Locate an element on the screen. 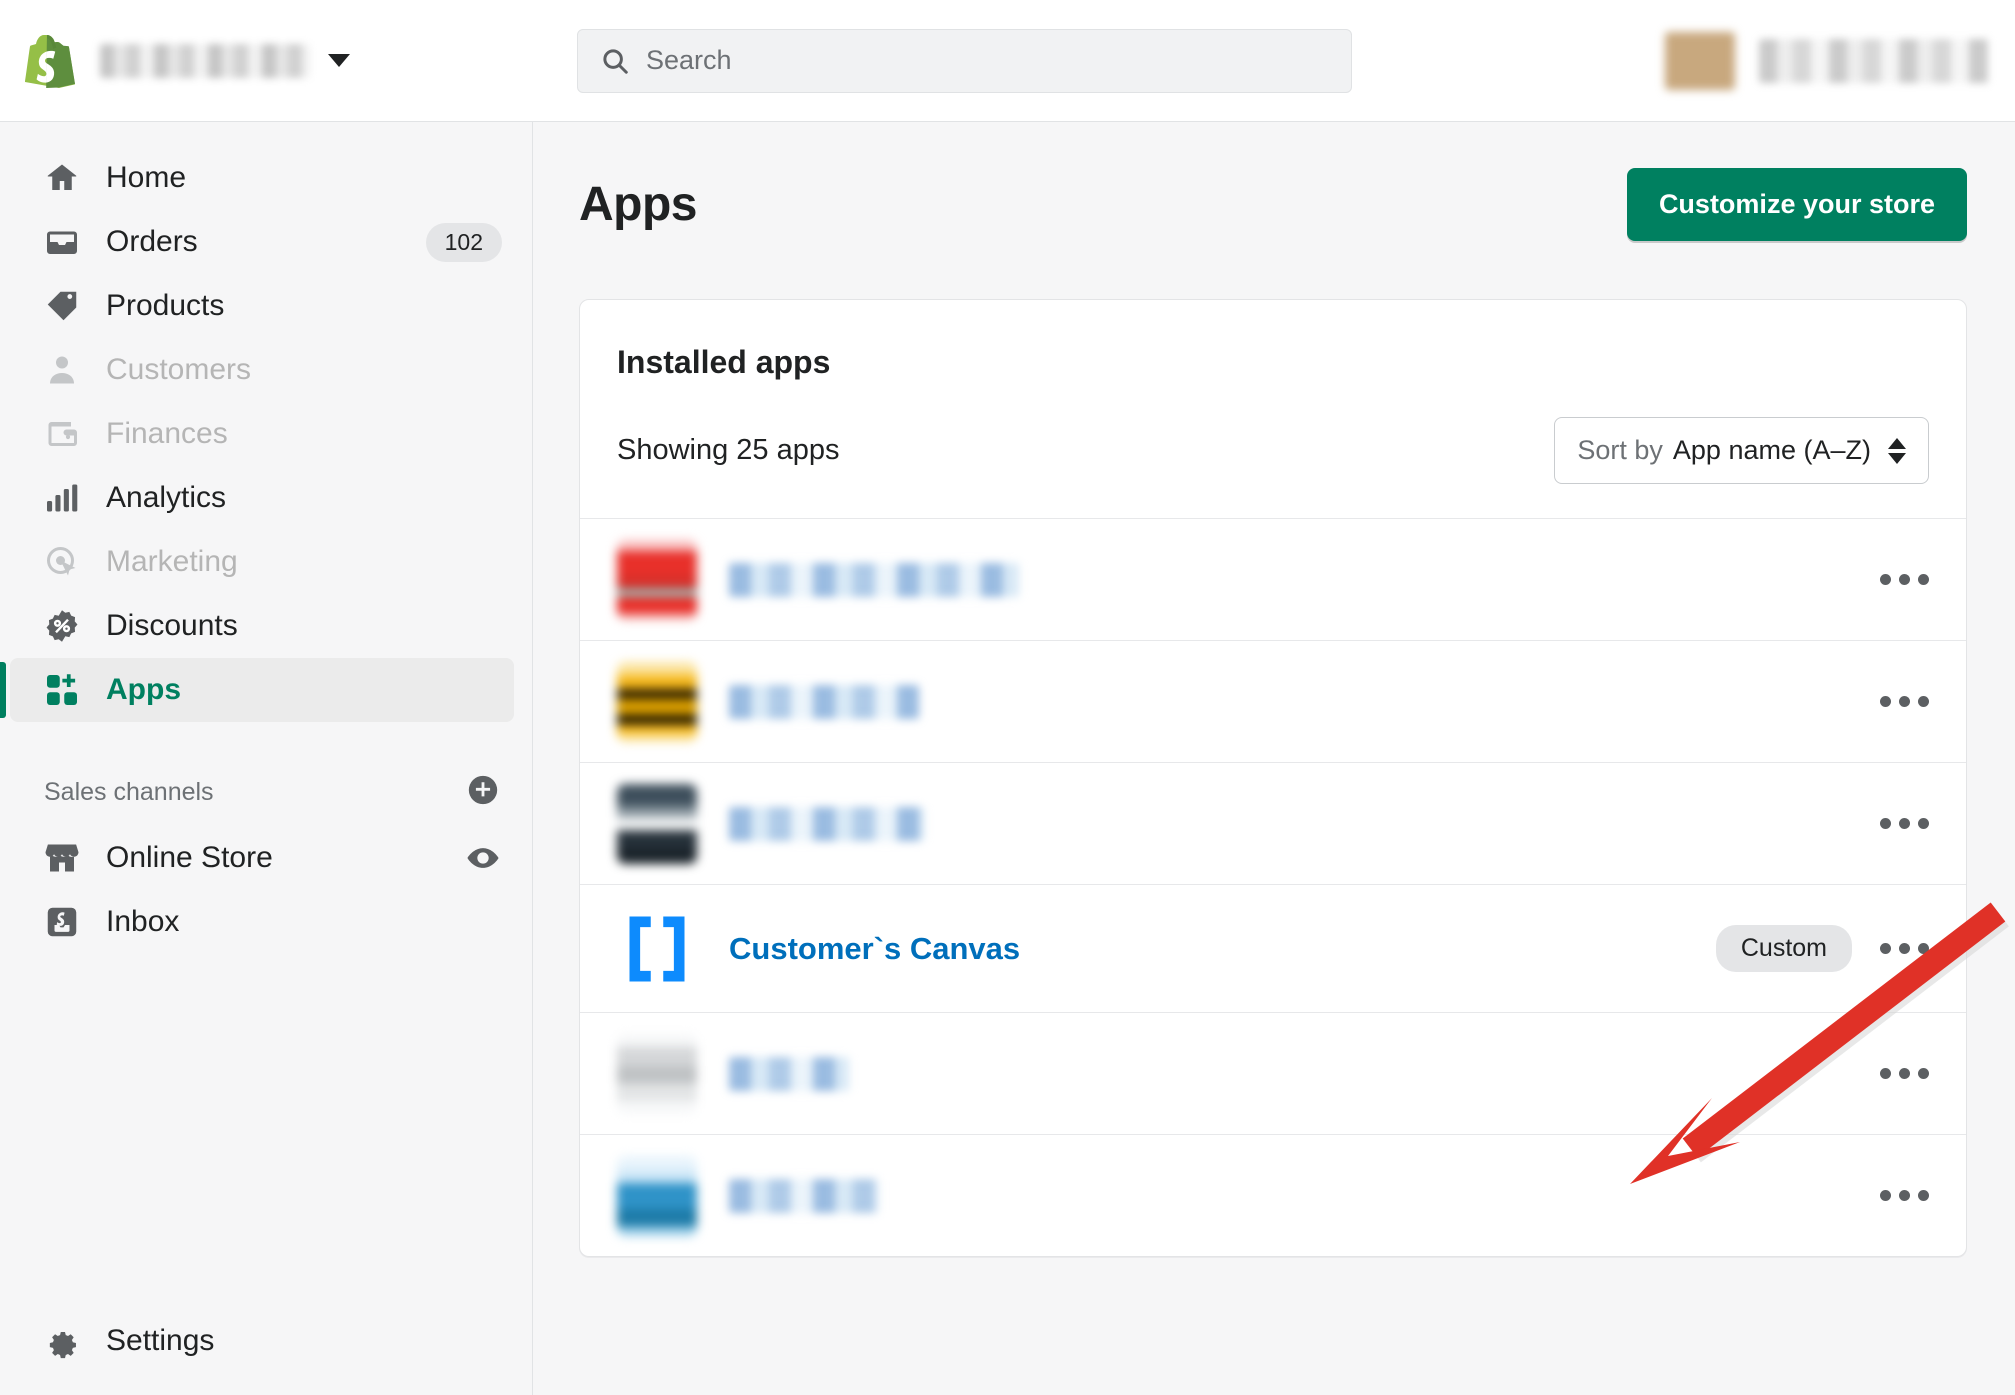 The width and height of the screenshot is (2015, 1395). sidebar-item-analytics: Analytics is located at coordinates (262, 498).